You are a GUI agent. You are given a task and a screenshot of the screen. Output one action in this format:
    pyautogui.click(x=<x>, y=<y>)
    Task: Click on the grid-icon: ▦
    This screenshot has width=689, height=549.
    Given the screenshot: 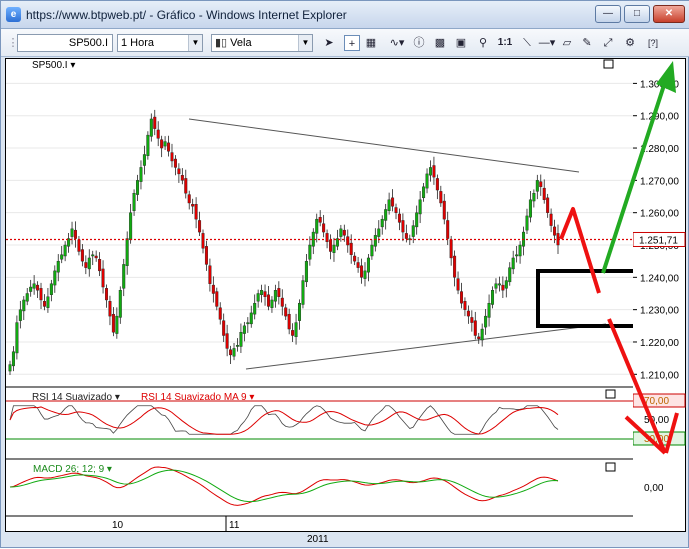 What is the action you would take?
    pyautogui.click(x=371, y=43)
    